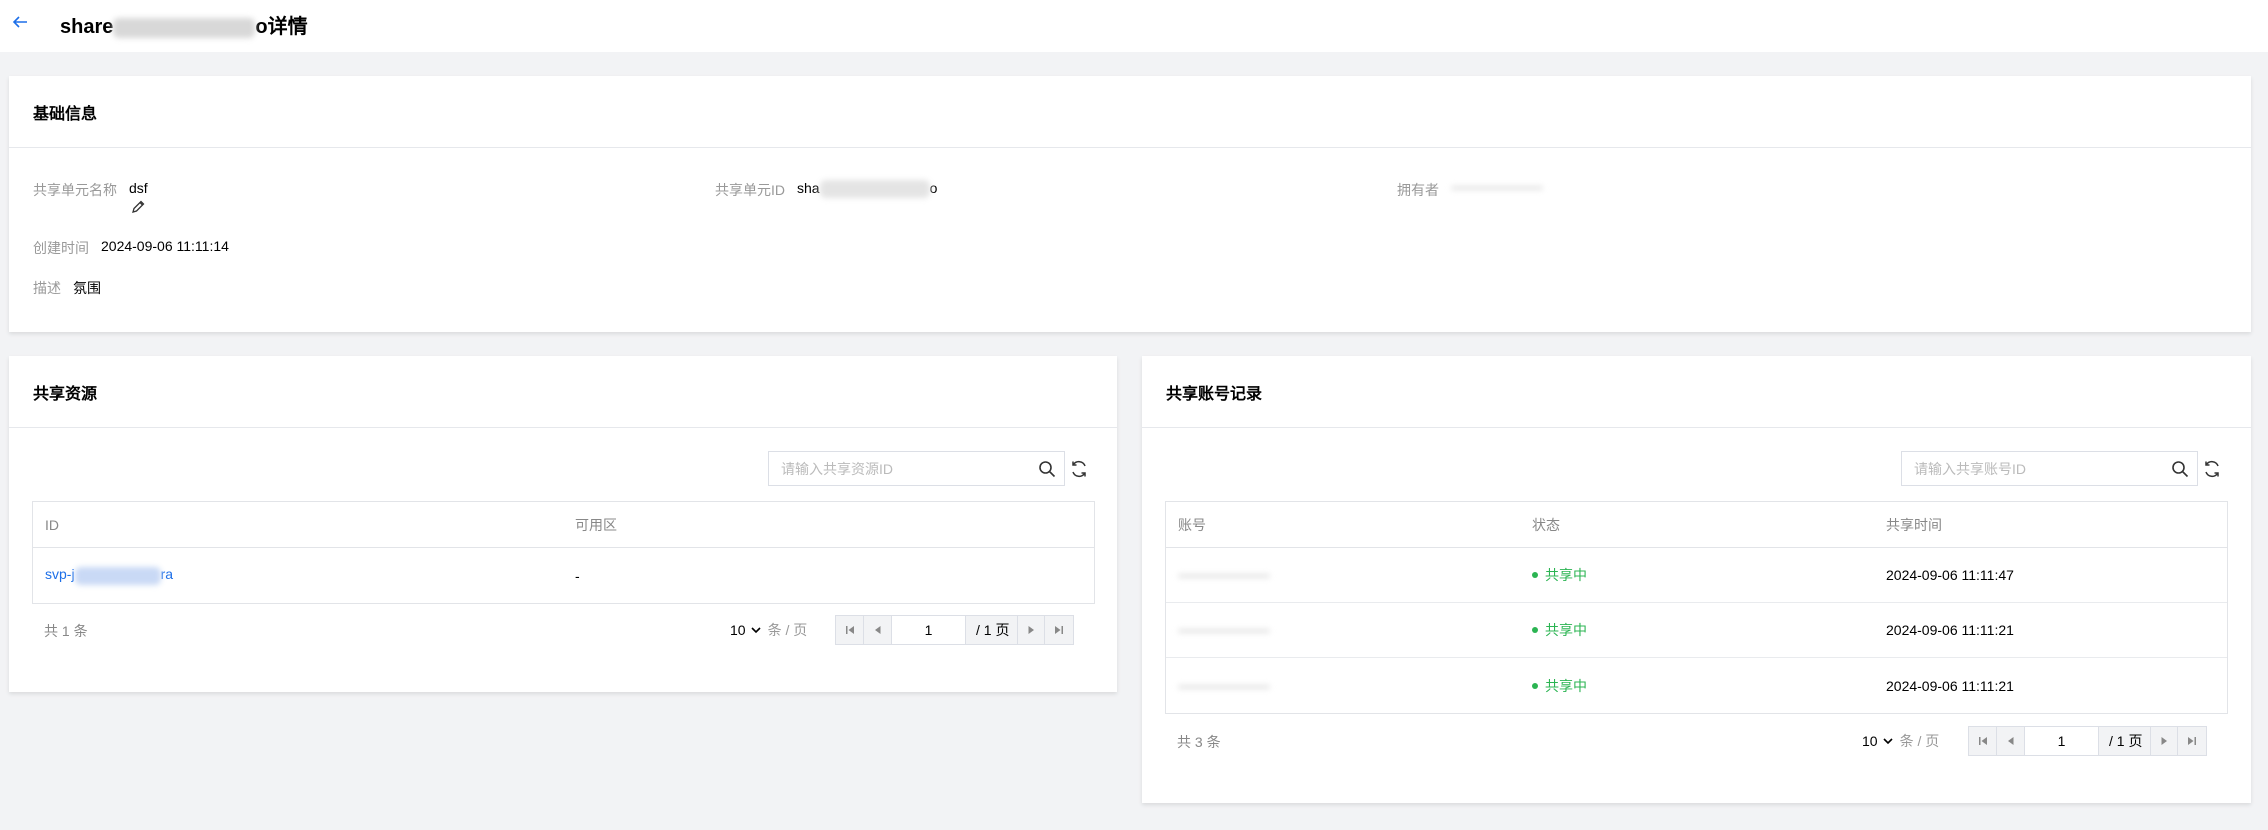  I want to click on created-time-row: 创建时间 2024-09-06 11:11:14, so click(131, 248).